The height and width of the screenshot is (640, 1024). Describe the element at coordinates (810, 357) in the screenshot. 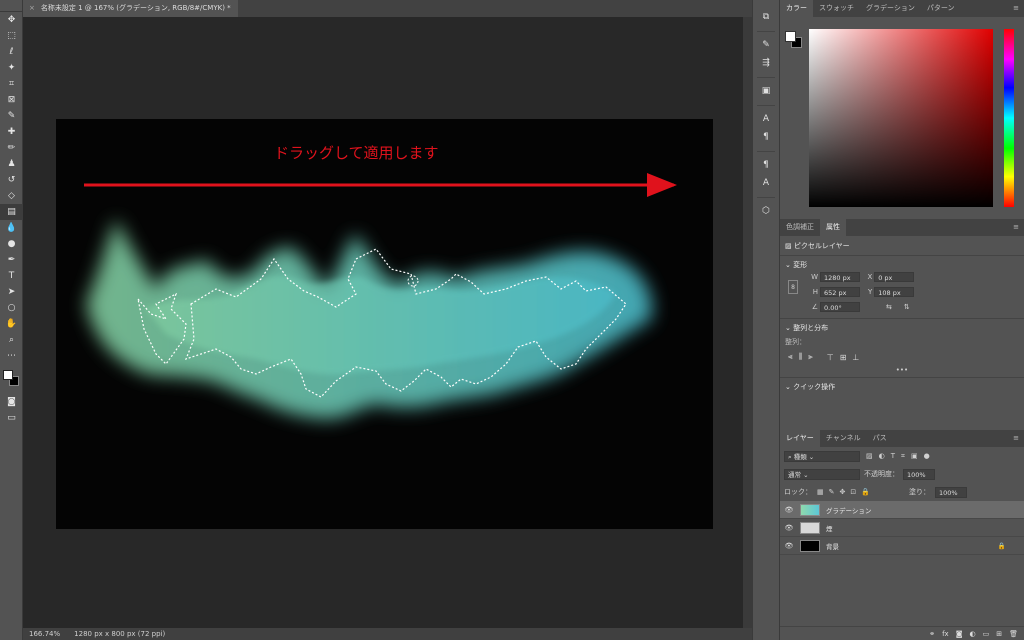

I see `align-right-icon: ⫸` at that location.